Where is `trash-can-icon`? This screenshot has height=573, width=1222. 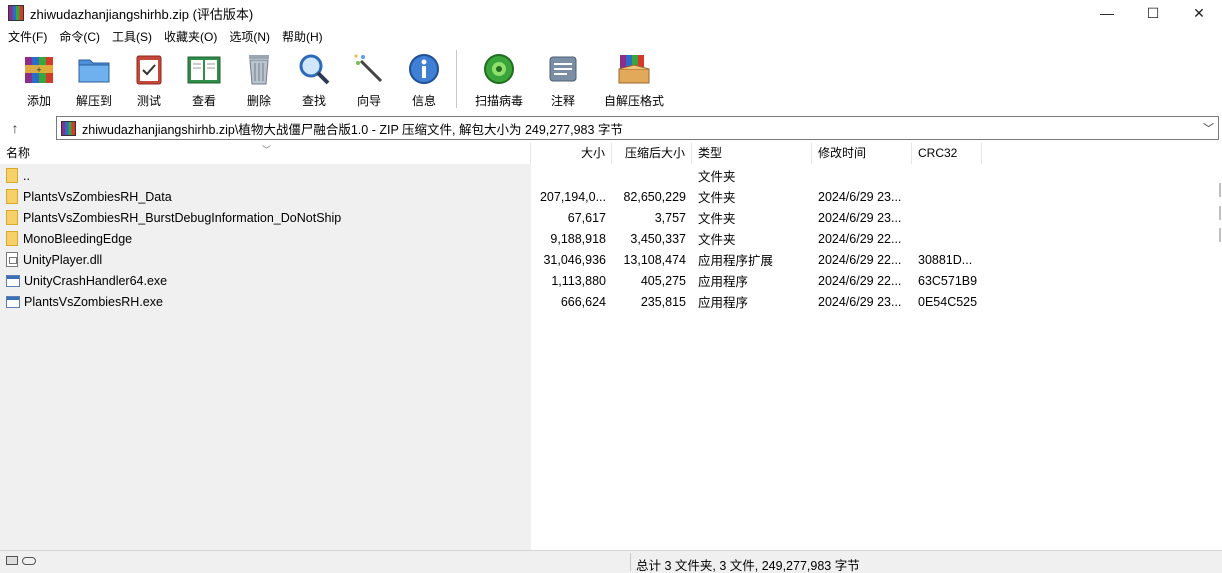 trash-can-icon is located at coordinates (259, 70).